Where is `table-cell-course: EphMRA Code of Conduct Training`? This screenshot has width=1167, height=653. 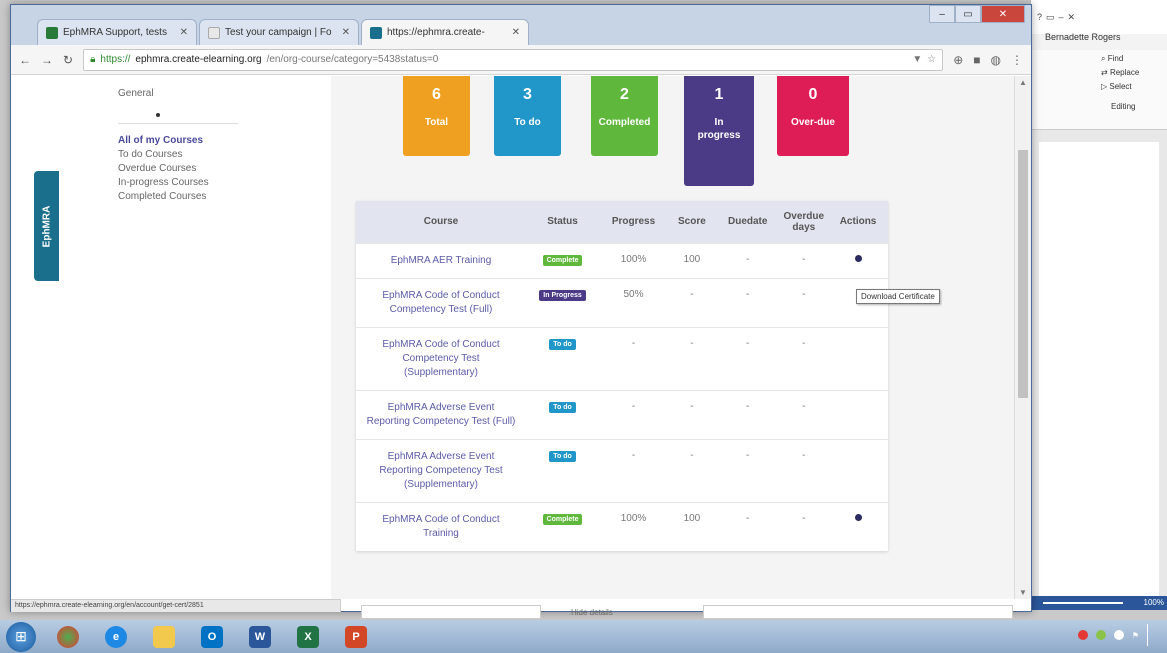 table-cell-course: EphMRA Code of Conduct Training is located at coordinates (441, 526).